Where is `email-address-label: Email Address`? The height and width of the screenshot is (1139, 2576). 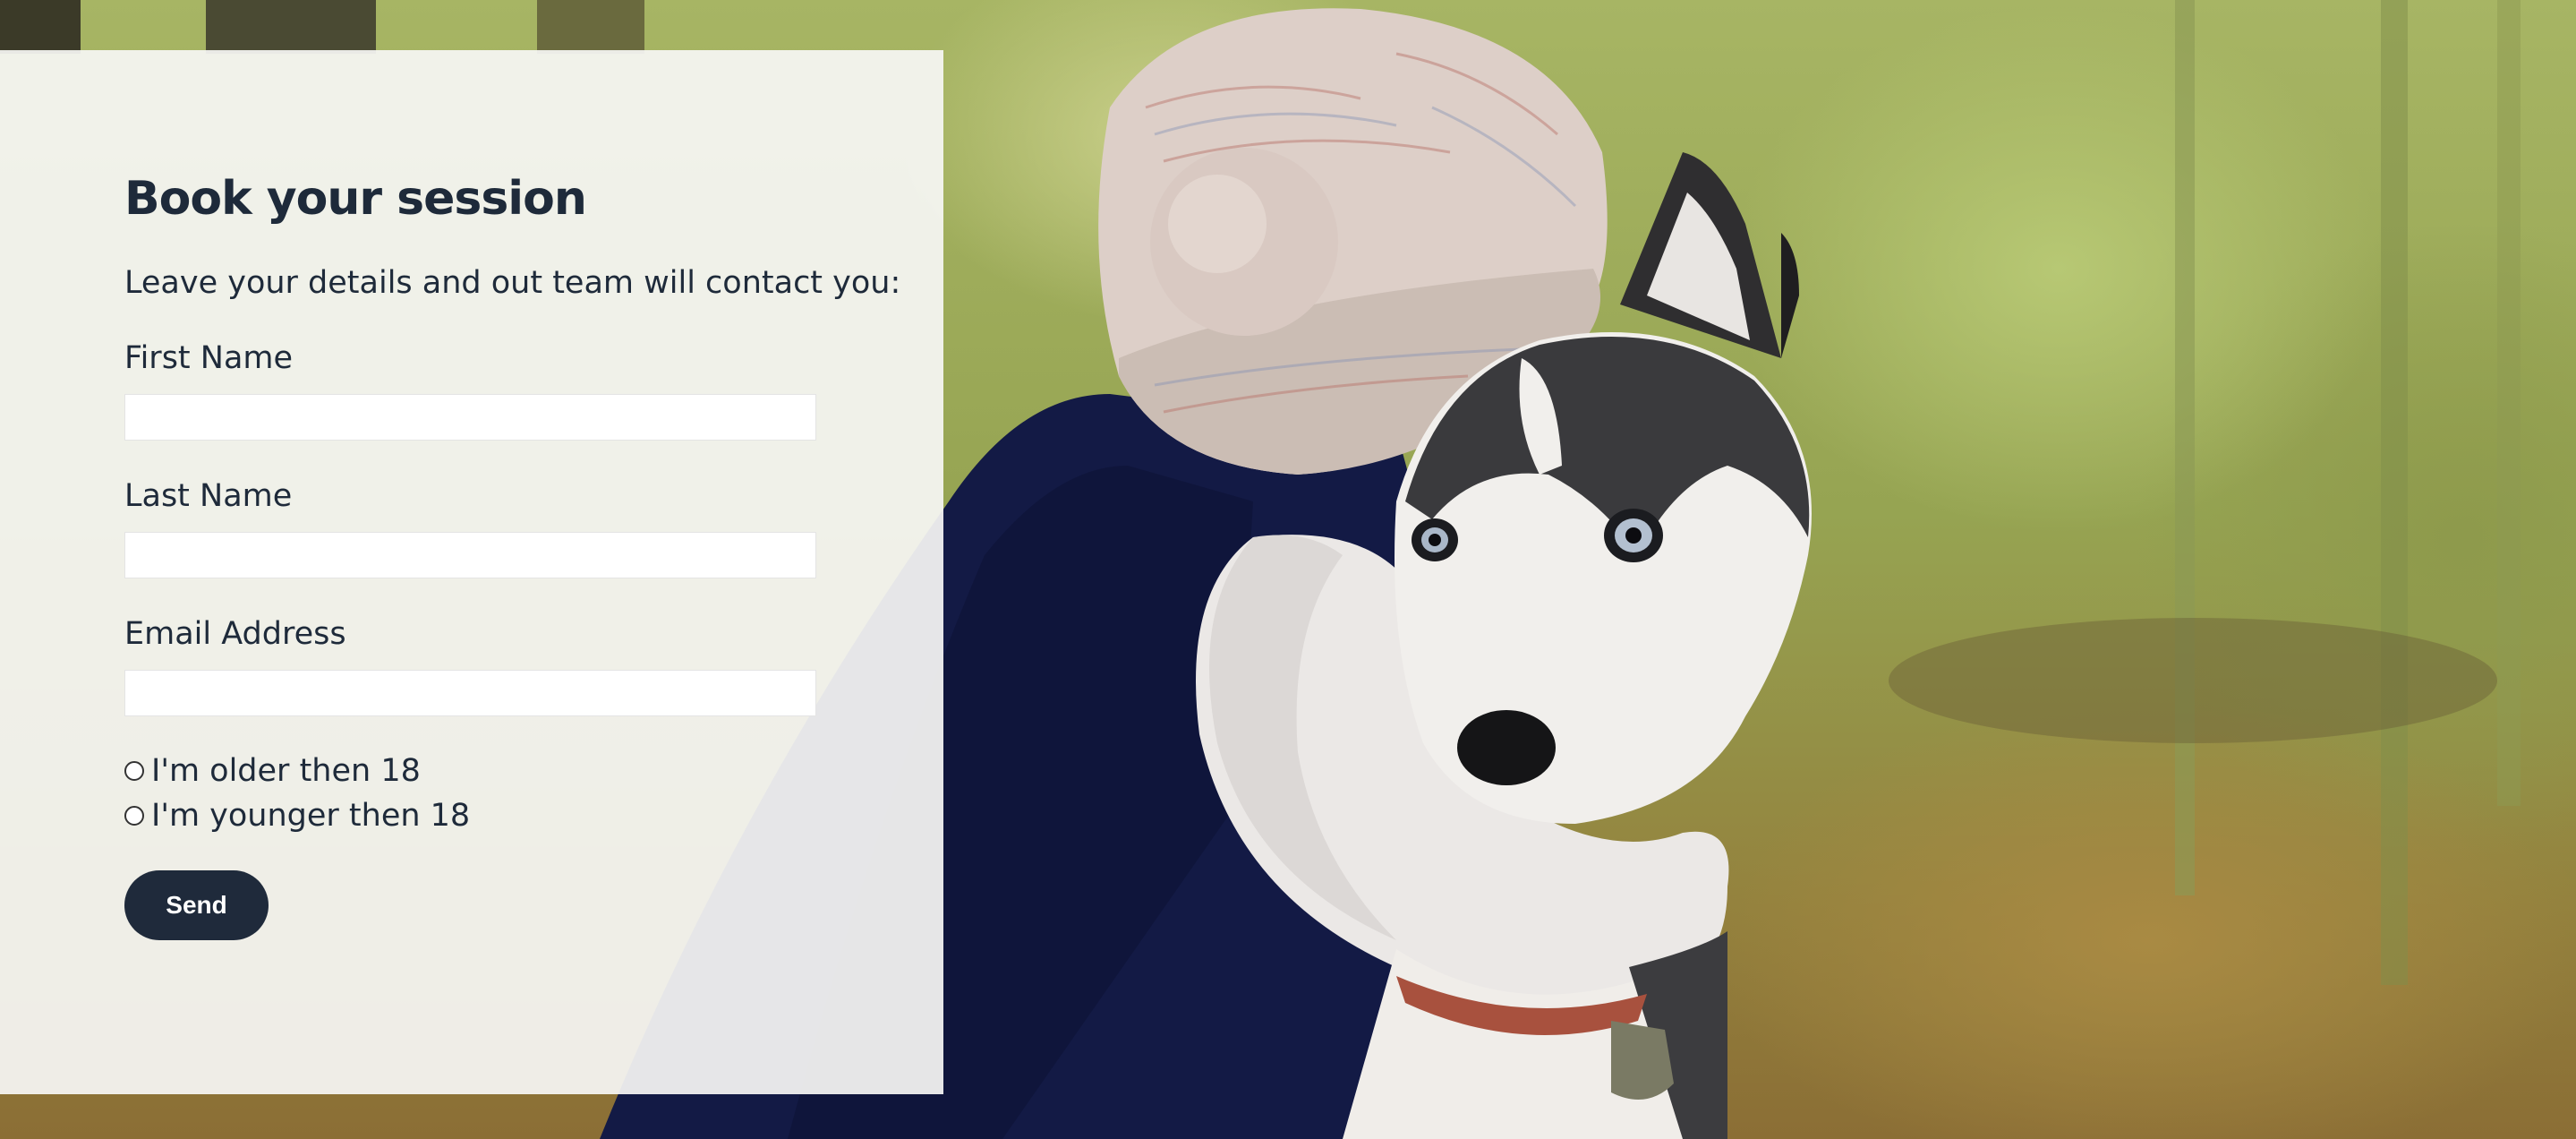
email-address-label: Email Address is located at coordinates (235, 634).